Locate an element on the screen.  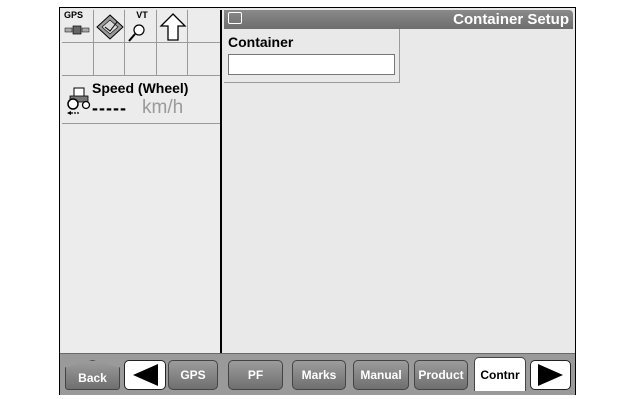
tab-contnr: Contnr is located at coordinates (500, 374).